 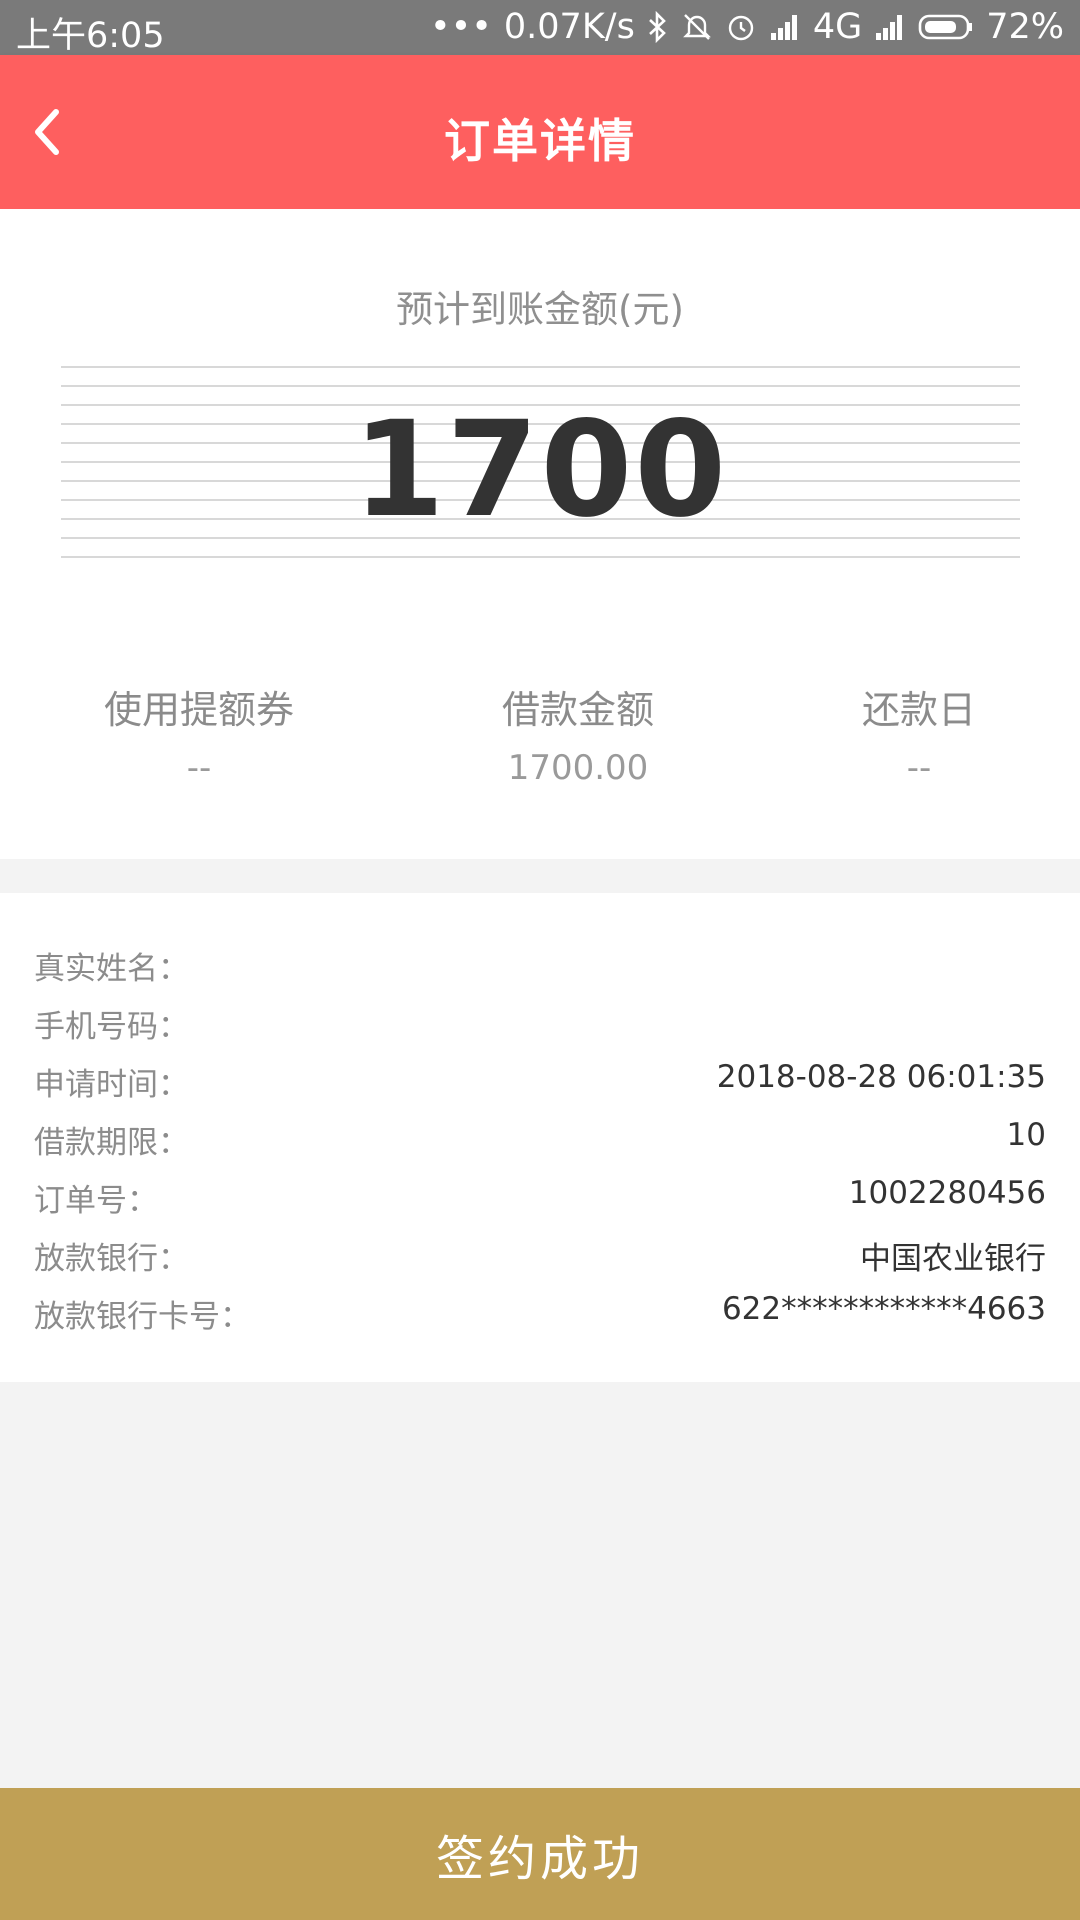 I want to click on detail-row-bank: 放款银行： 中国农业银行, so click(x=540, y=1256).